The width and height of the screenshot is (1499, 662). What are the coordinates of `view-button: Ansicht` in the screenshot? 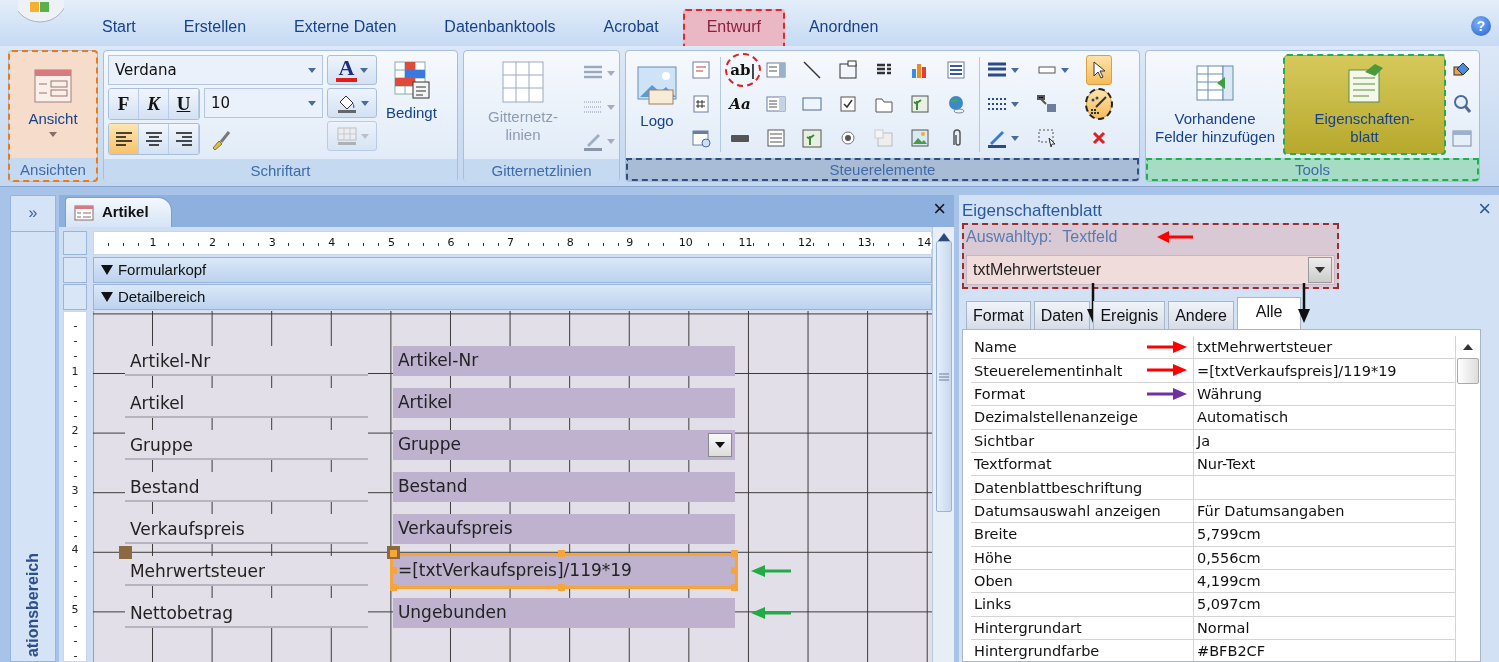 It's located at (53, 104).